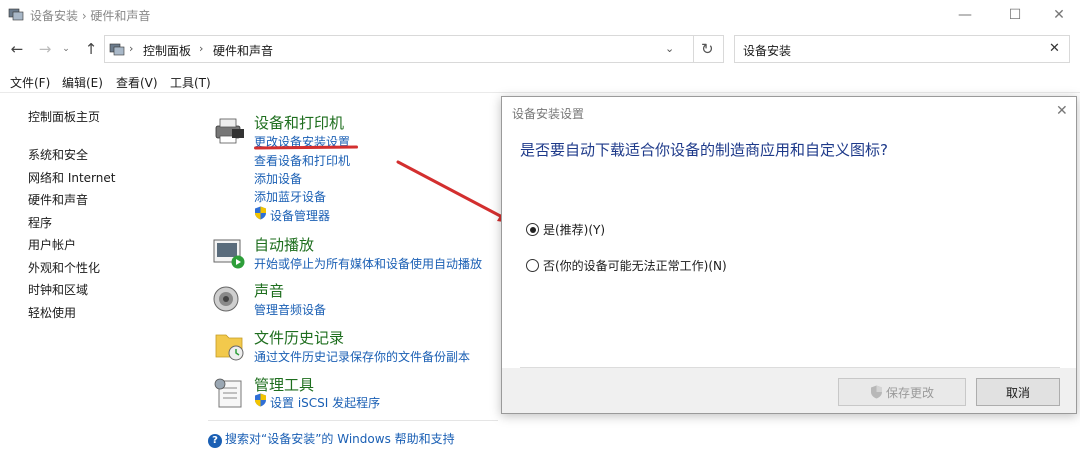 The width and height of the screenshot is (1080, 472). I want to click on printer-icon, so click(229, 131).